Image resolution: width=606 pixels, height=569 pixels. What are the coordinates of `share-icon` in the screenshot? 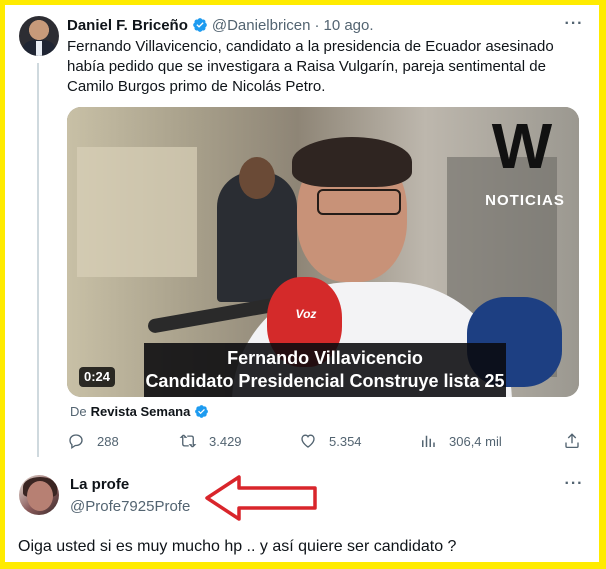 It's located at (572, 441).